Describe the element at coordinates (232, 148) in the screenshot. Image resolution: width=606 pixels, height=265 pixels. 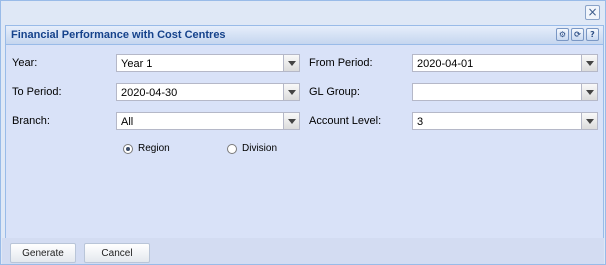
I see `radio-division-button` at that location.